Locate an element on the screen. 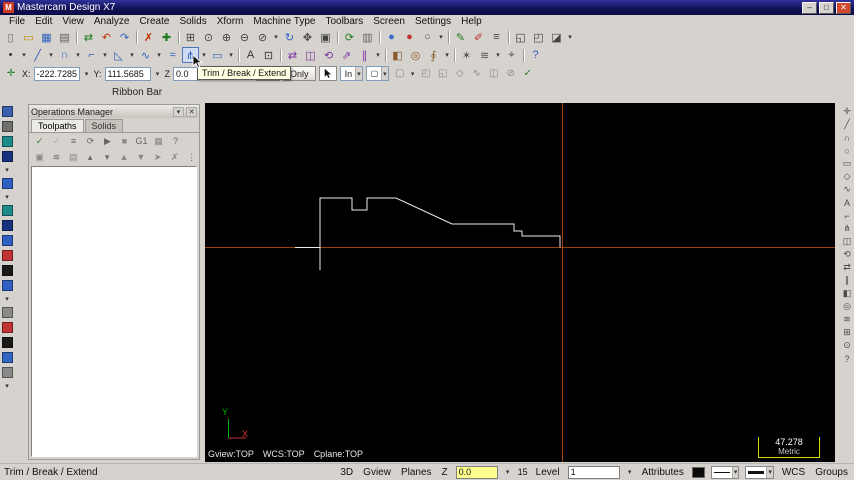 This screenshot has height=480, width=854. undelete-icon: ✚ is located at coordinates (166, 37).